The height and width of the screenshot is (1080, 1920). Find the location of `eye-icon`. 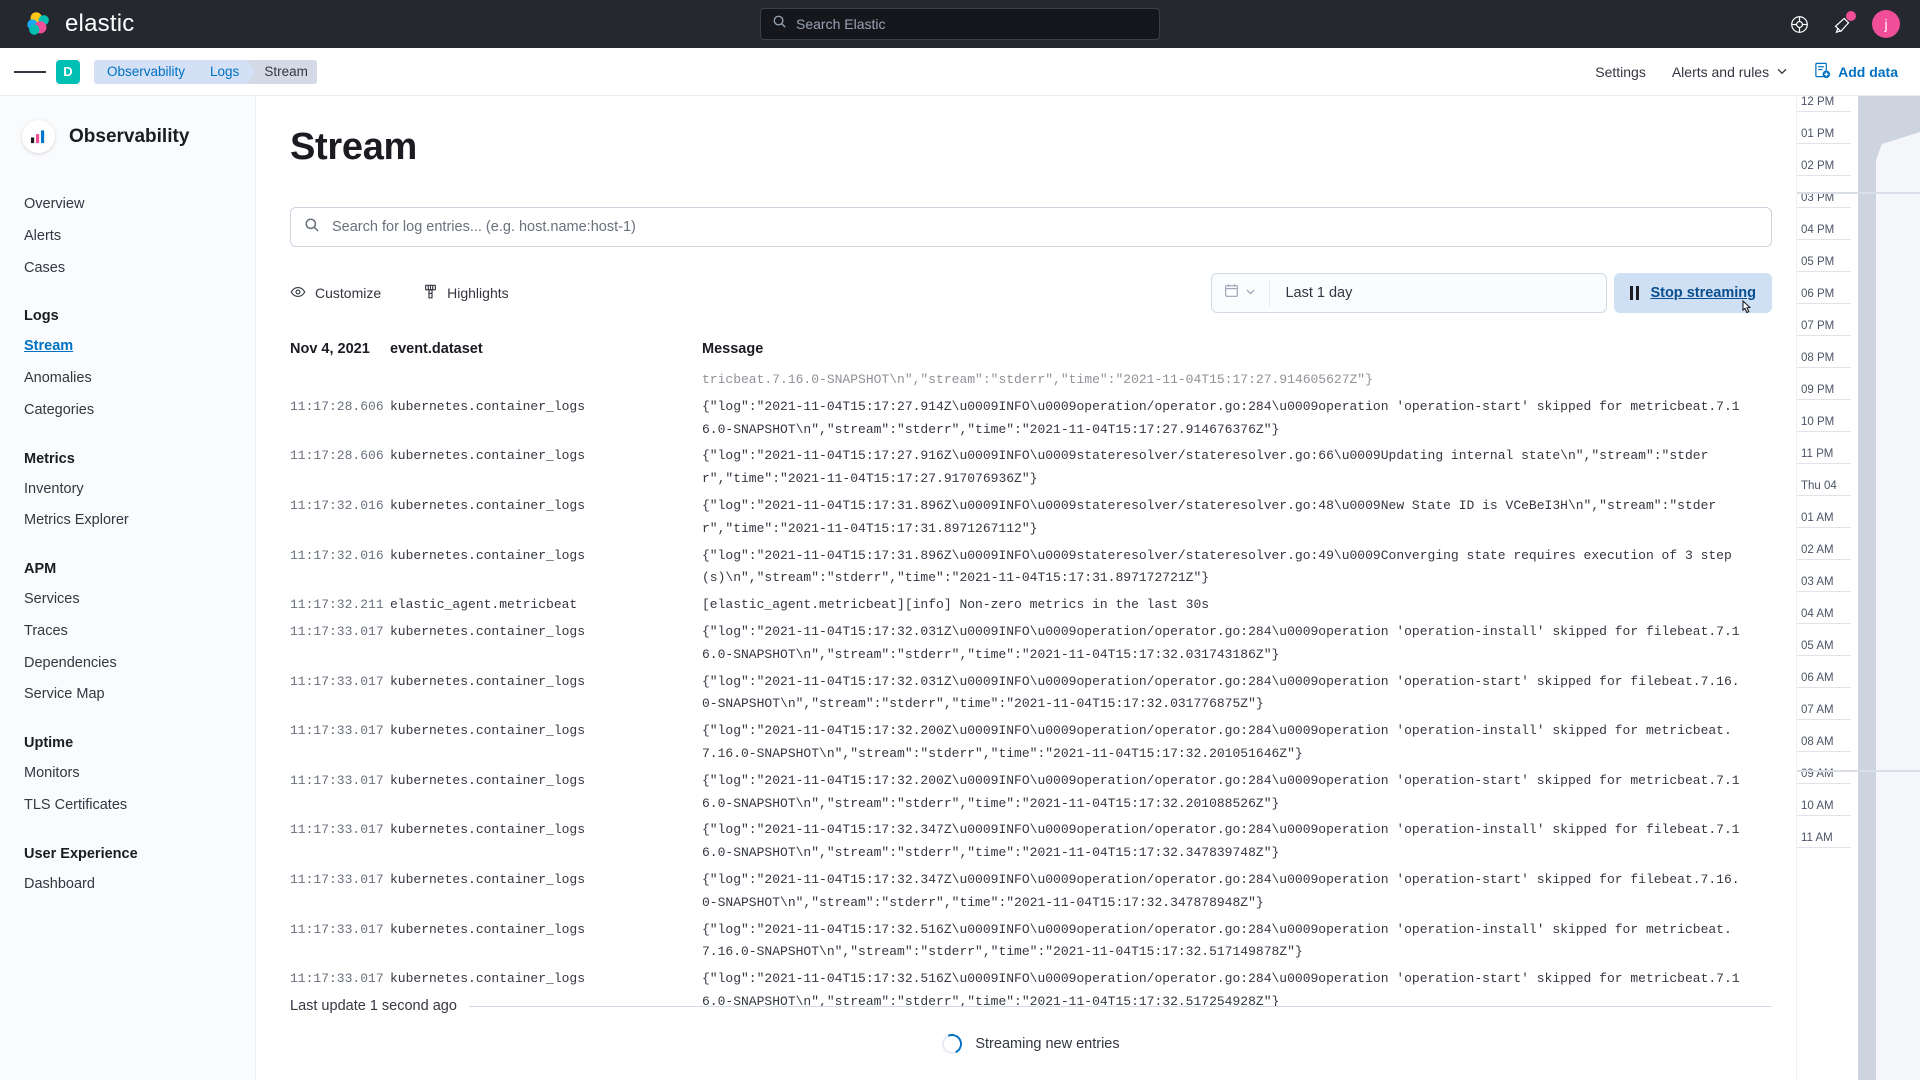

eye-icon is located at coordinates (298, 293).